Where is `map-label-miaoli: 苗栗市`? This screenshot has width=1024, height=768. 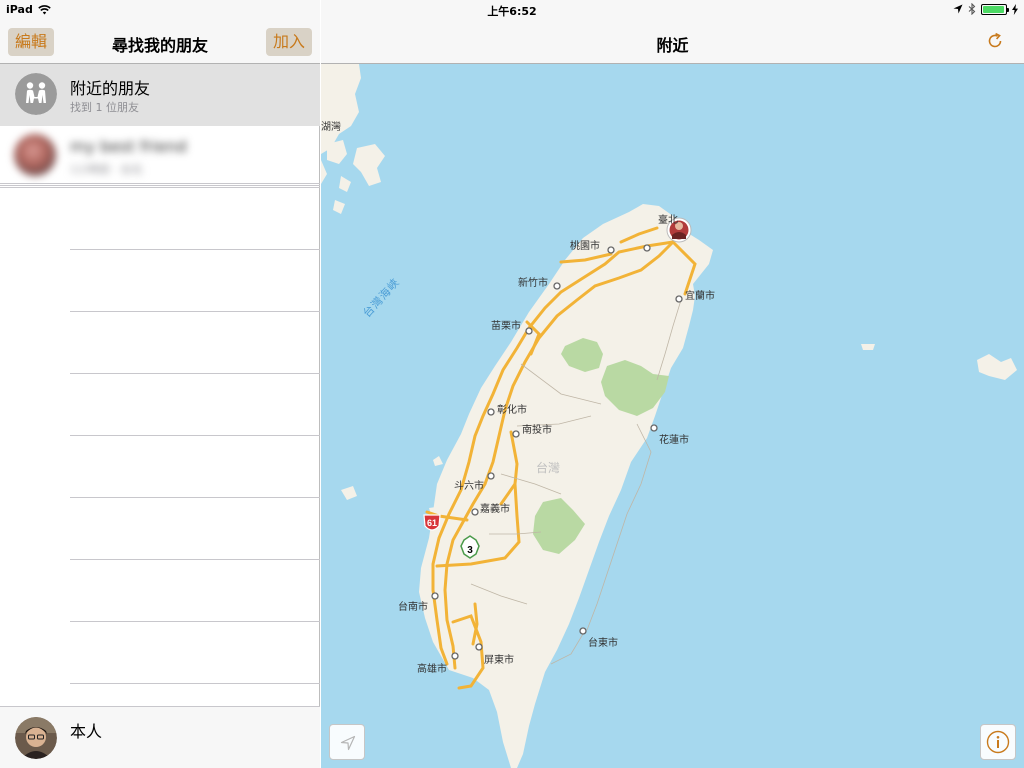
map-label-miaoli: 苗栗市 is located at coordinates (506, 326).